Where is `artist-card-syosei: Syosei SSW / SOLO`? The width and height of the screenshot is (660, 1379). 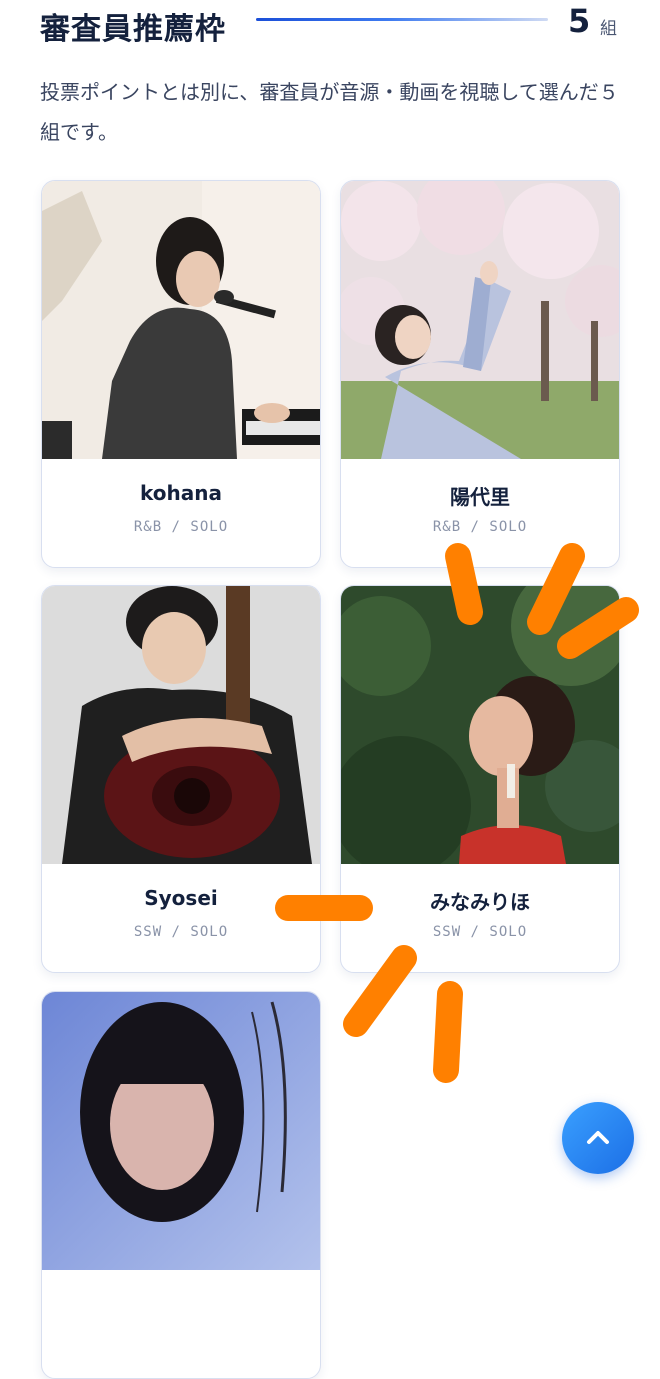
artist-card-syosei: Syosei SSW / SOLO is located at coordinates (181, 779).